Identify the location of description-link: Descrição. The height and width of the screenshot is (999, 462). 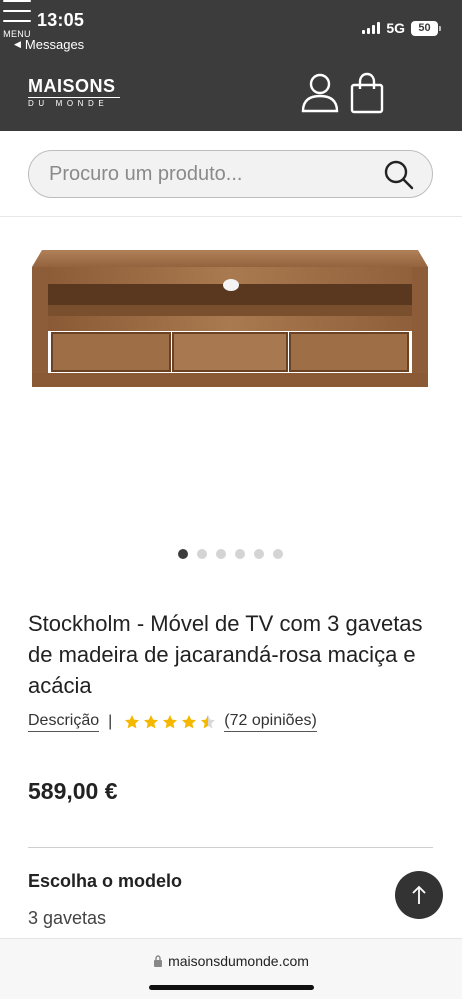
(64, 722).